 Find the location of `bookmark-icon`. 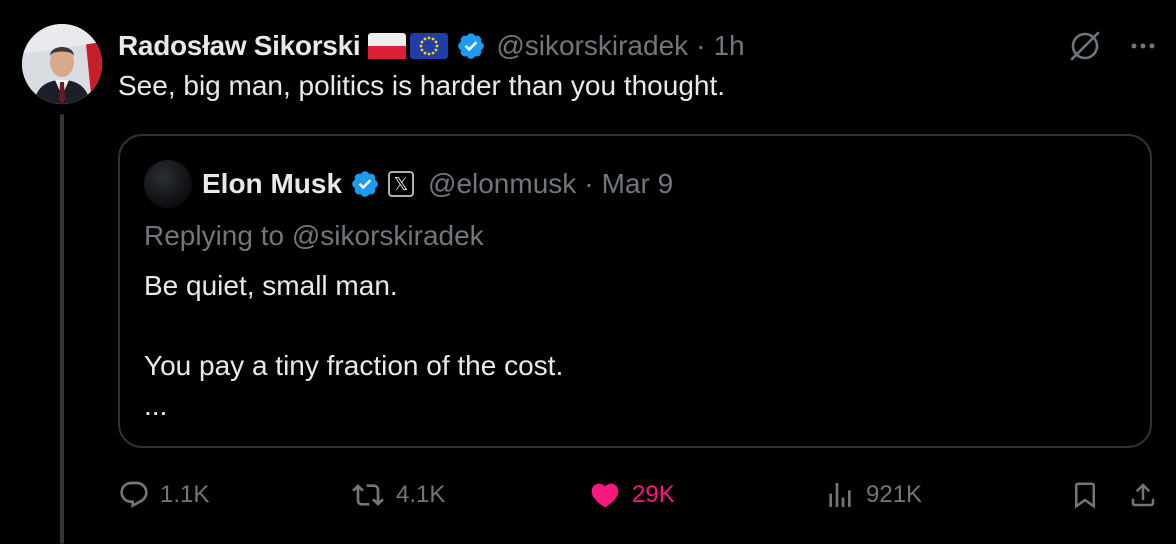

bookmark-icon is located at coordinates (1085, 495).